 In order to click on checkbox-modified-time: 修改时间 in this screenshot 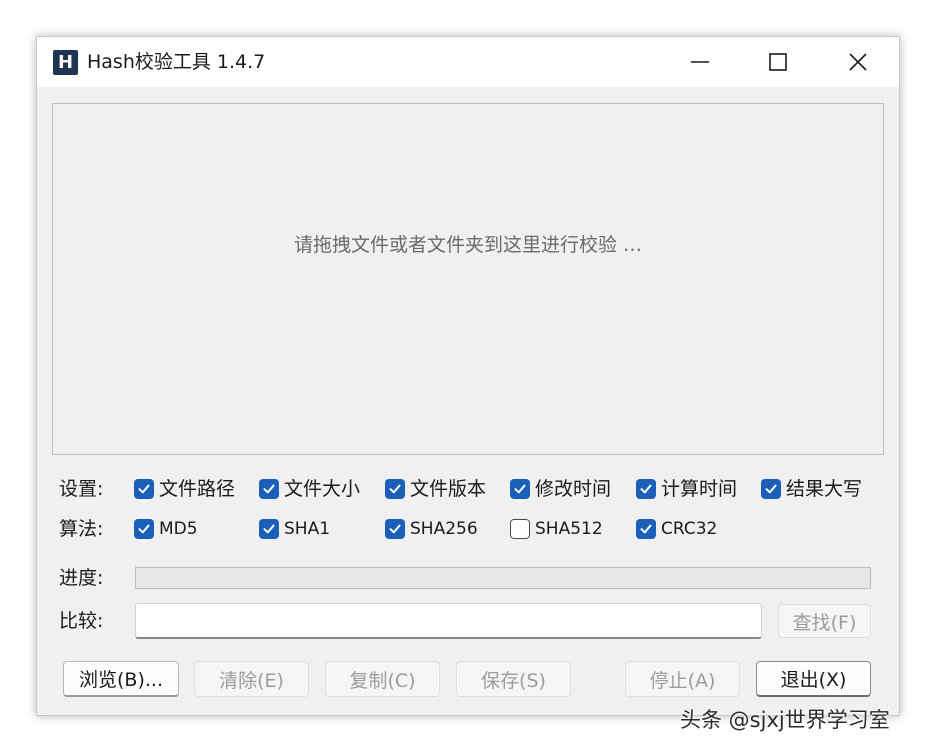, I will do `click(560, 489)`.